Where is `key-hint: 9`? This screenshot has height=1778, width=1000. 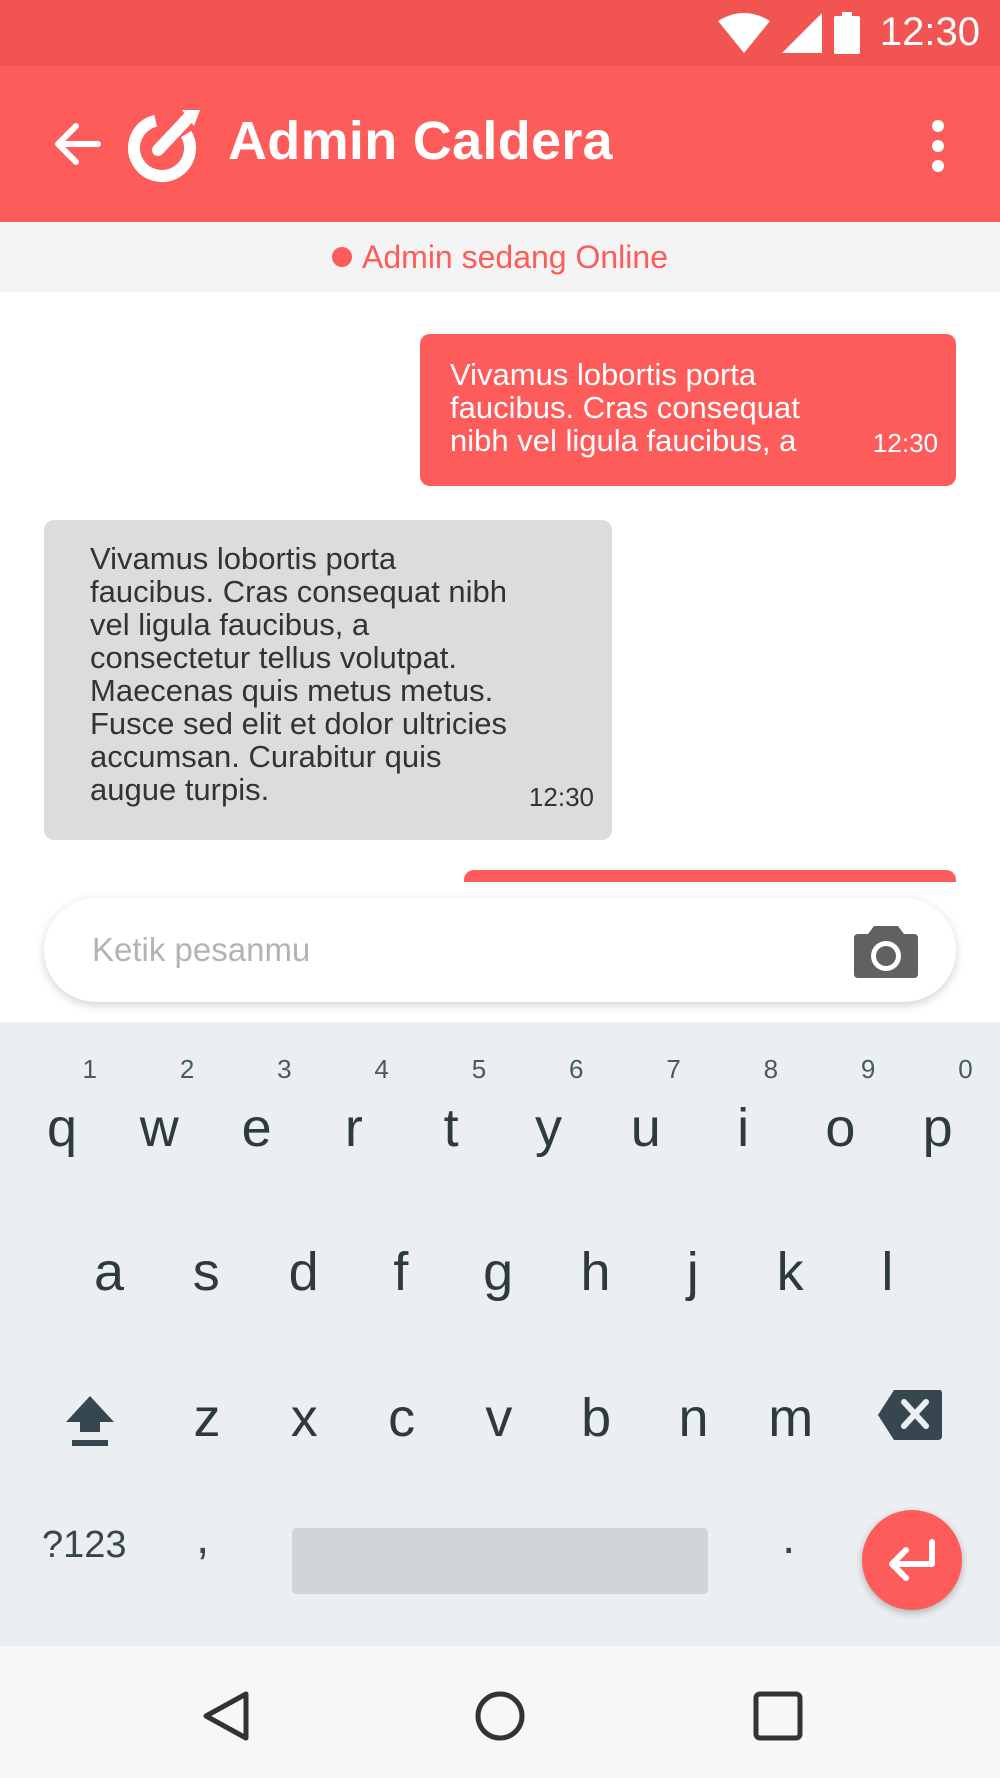 key-hint: 9 is located at coordinates (868, 1069).